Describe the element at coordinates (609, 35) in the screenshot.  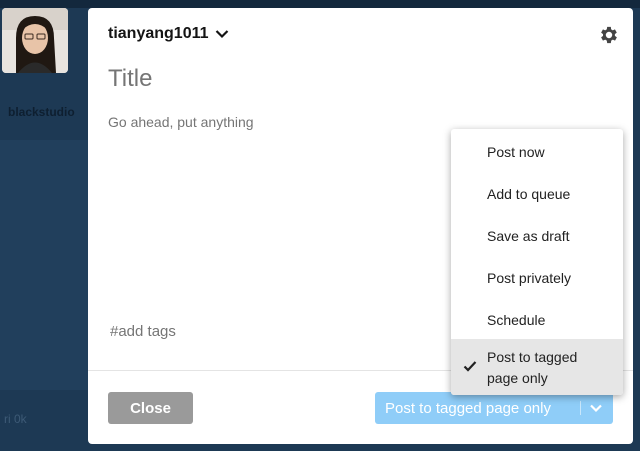
I see `gear-icon` at that location.